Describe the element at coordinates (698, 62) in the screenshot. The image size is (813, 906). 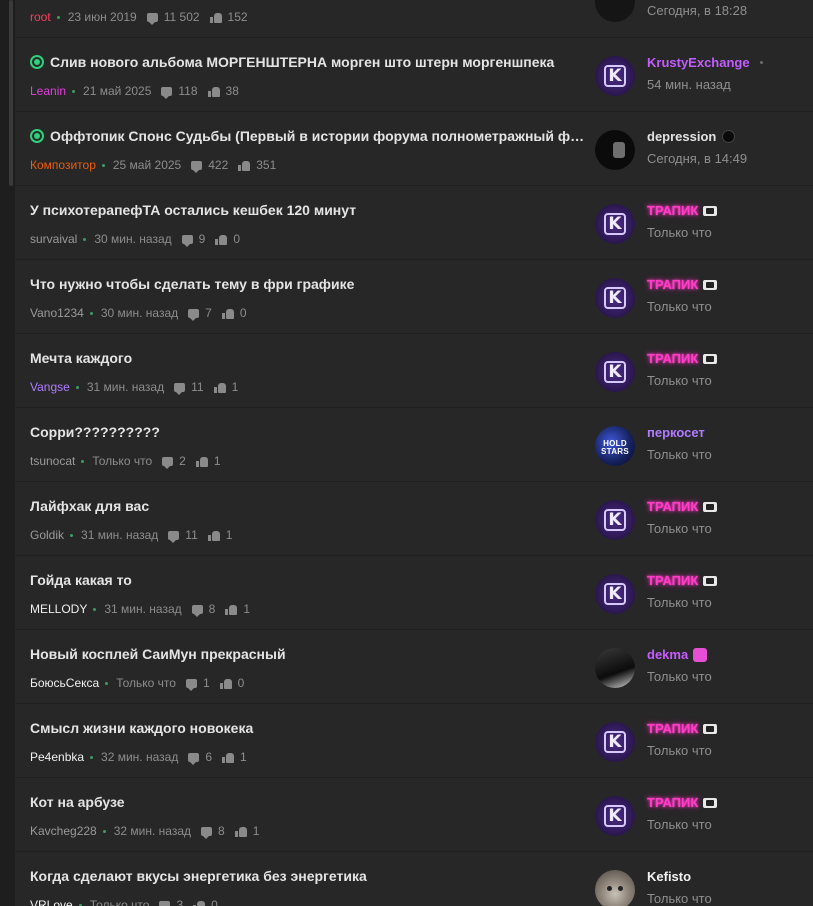
I see `last-poster-name-text: KrustyExchange` at that location.